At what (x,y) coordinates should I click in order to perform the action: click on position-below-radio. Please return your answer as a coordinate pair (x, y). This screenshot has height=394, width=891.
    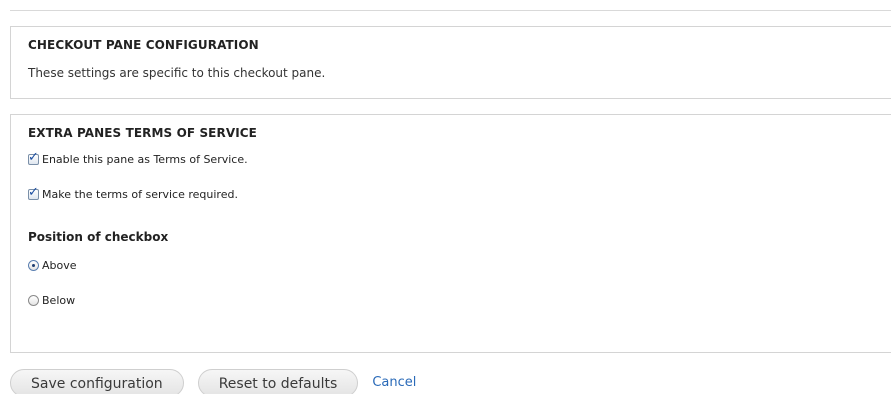
    Looking at the image, I should click on (33, 300).